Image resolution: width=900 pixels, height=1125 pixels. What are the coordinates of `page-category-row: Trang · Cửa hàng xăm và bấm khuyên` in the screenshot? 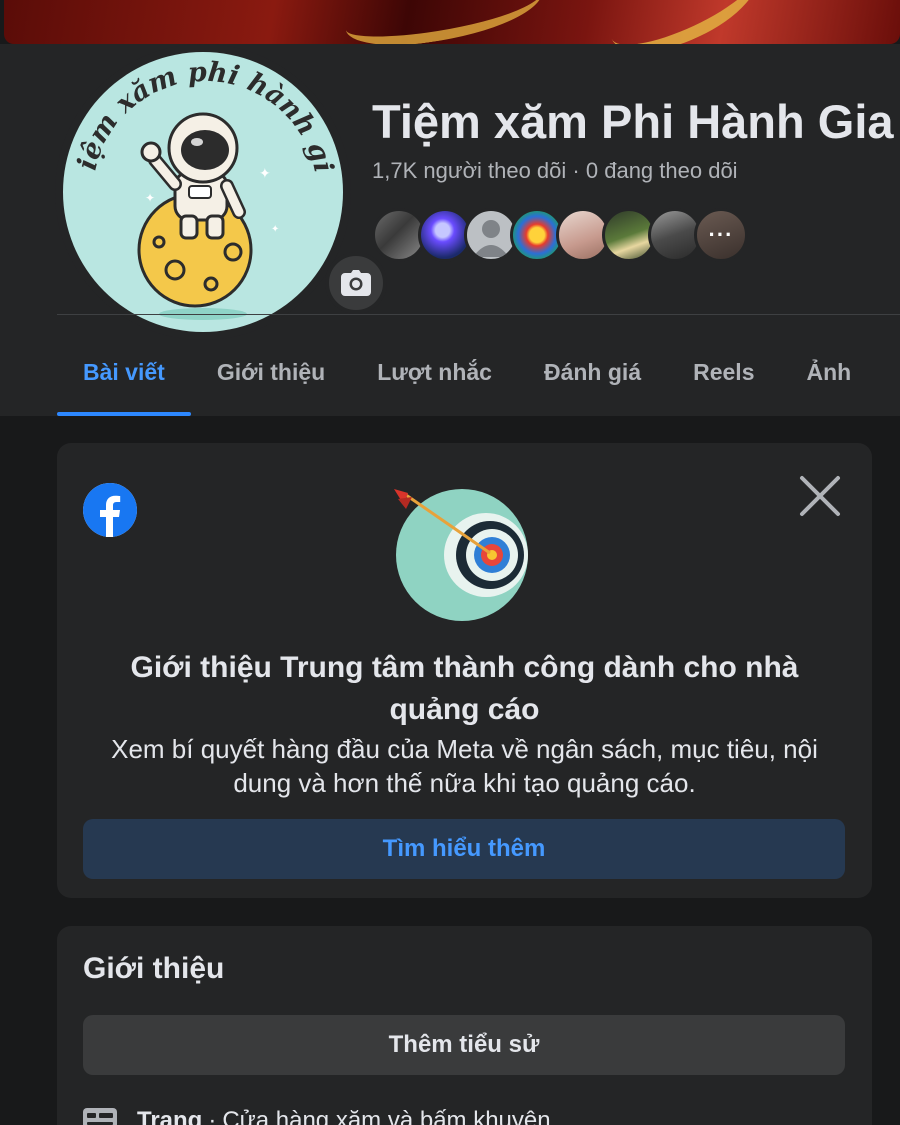 It's located at (317, 1115).